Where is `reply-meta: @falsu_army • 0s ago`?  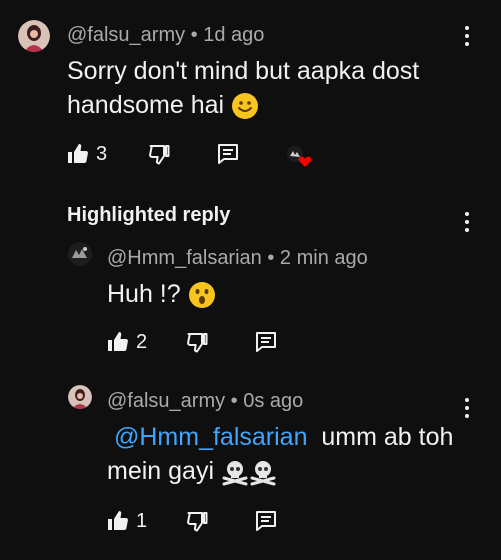 reply-meta: @falsu_army • 0s ago is located at coordinates (205, 401).